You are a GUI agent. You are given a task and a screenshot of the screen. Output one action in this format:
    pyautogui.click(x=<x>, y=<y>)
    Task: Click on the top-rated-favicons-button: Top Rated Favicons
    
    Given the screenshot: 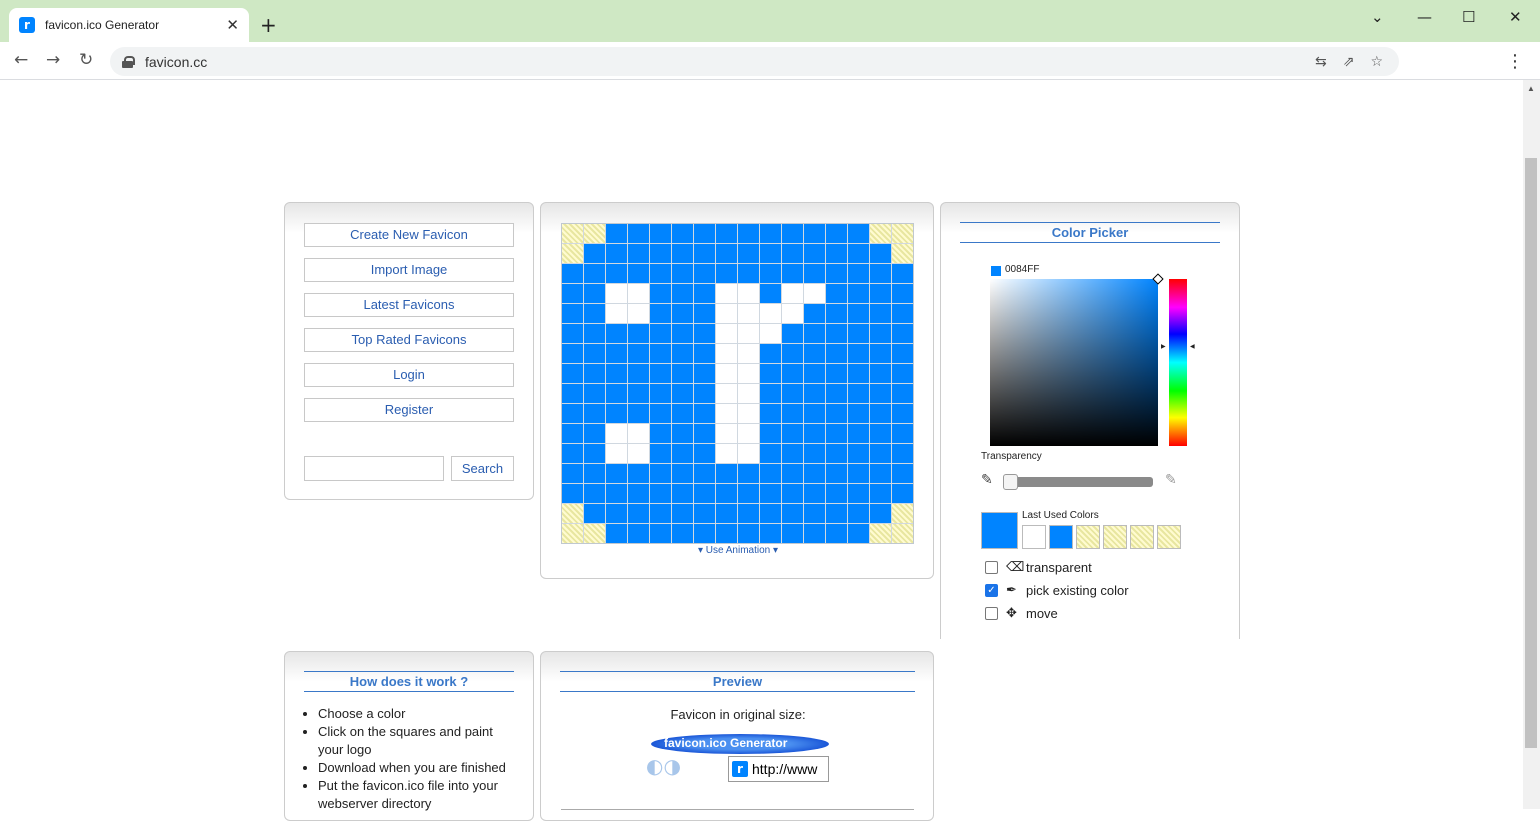 What is the action you would take?
    pyautogui.click(x=409, y=340)
    